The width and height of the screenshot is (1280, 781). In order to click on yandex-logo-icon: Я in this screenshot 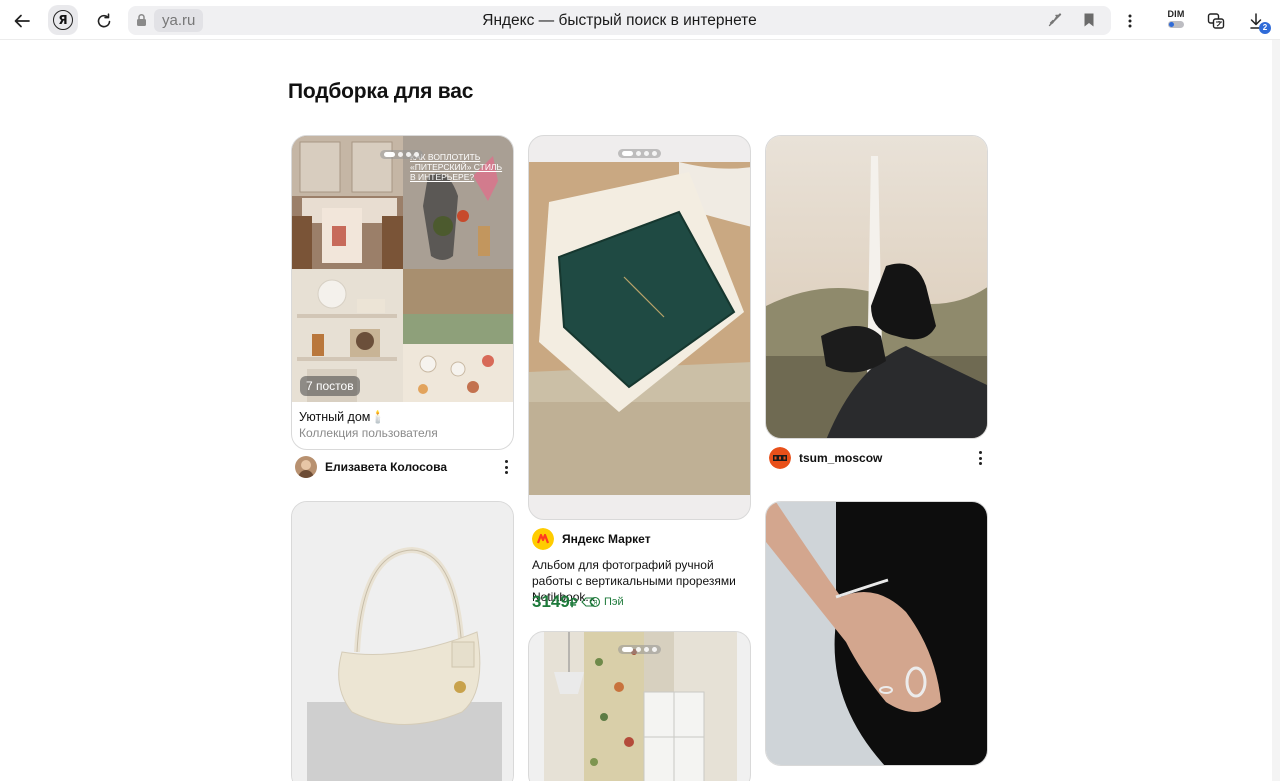, I will do `click(63, 20)`.